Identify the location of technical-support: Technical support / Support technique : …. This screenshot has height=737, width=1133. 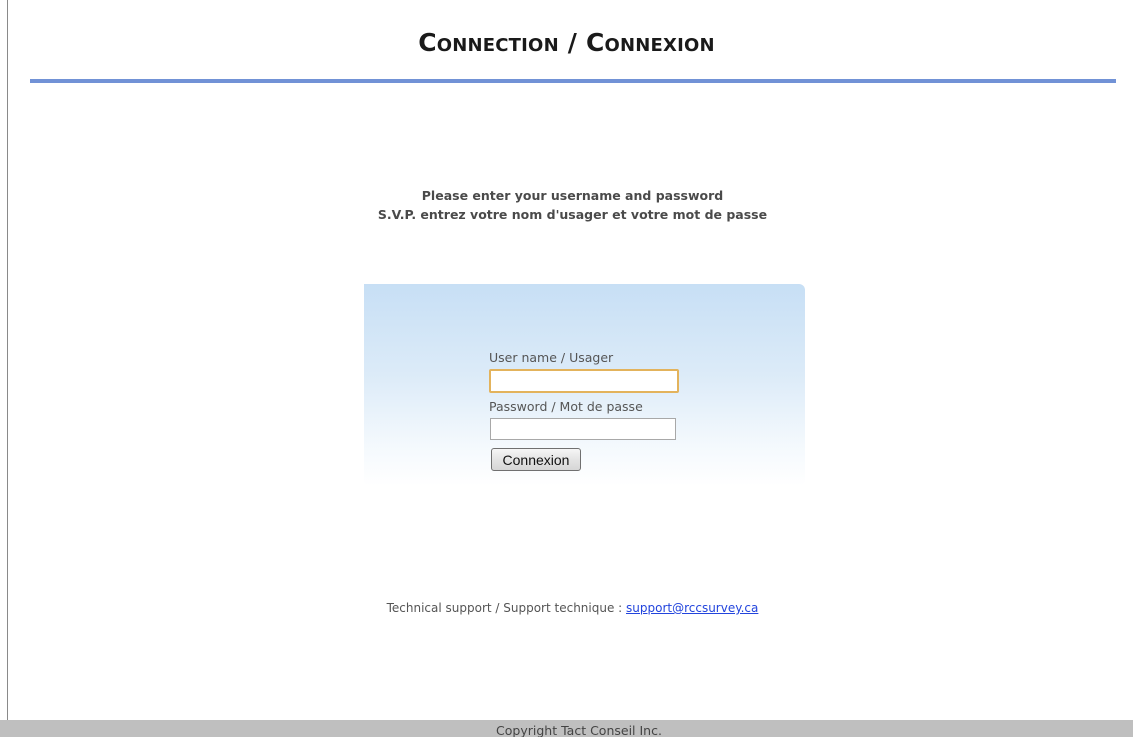
(566, 608).